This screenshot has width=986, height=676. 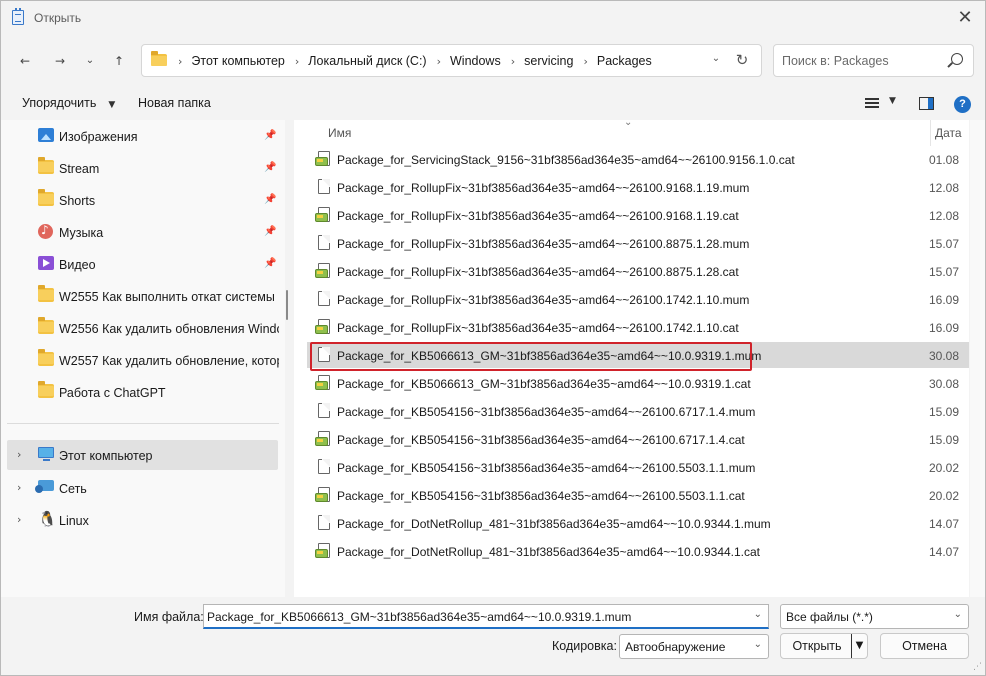 I want to click on nav-item-chatgpt: Работа с ChatGPT, so click(x=143, y=392).